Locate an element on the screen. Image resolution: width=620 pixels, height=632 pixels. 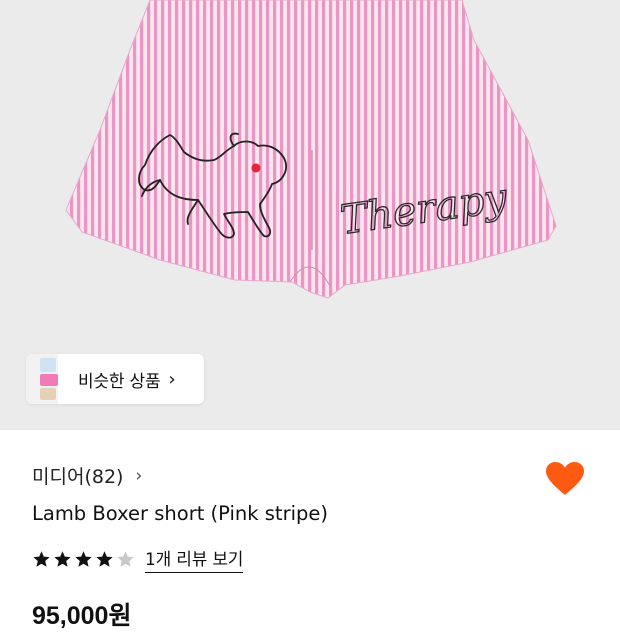
rating-row: 1개 리뷰 보기 is located at coordinates (137, 559).